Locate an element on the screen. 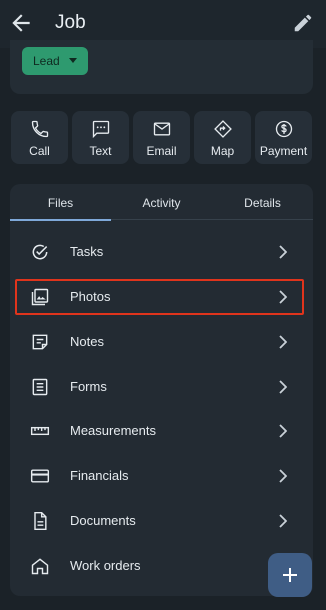 Image resolution: width=326 pixels, height=610 pixels. dollar-icon is located at coordinates (283, 129).